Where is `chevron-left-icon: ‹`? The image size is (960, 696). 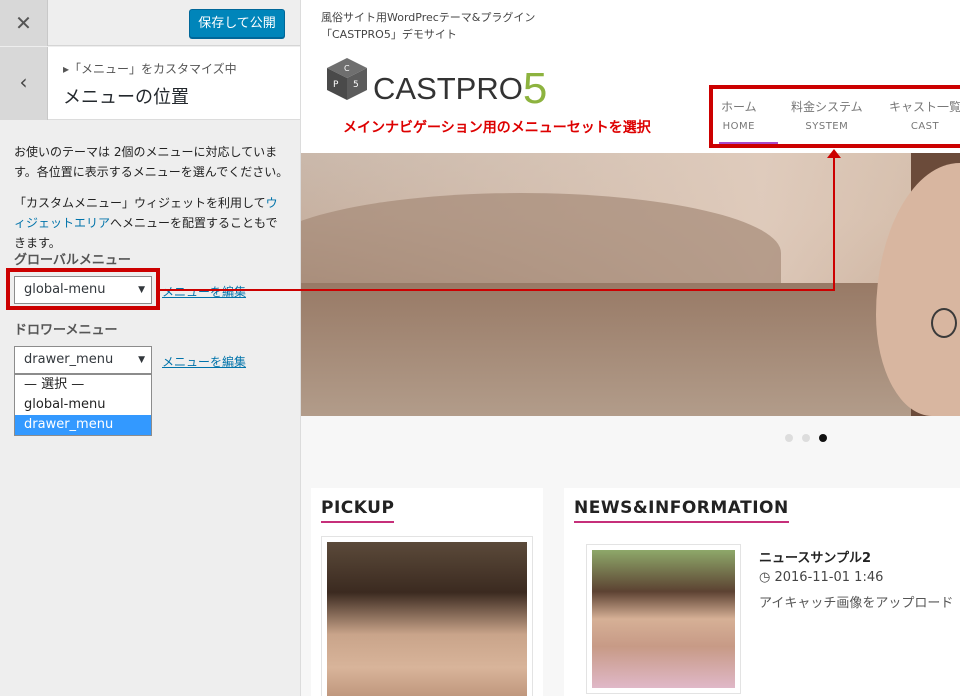
chevron-left-icon: ‹ is located at coordinates (24, 83).